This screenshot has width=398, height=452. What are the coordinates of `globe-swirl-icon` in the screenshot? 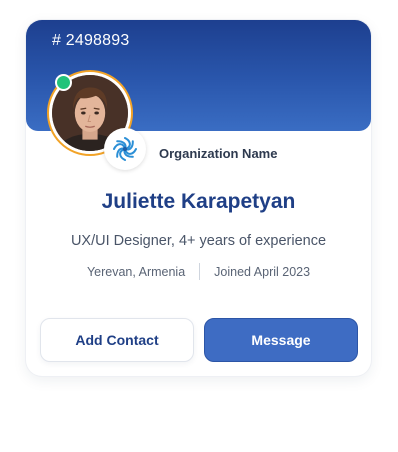 It's located at (125, 149).